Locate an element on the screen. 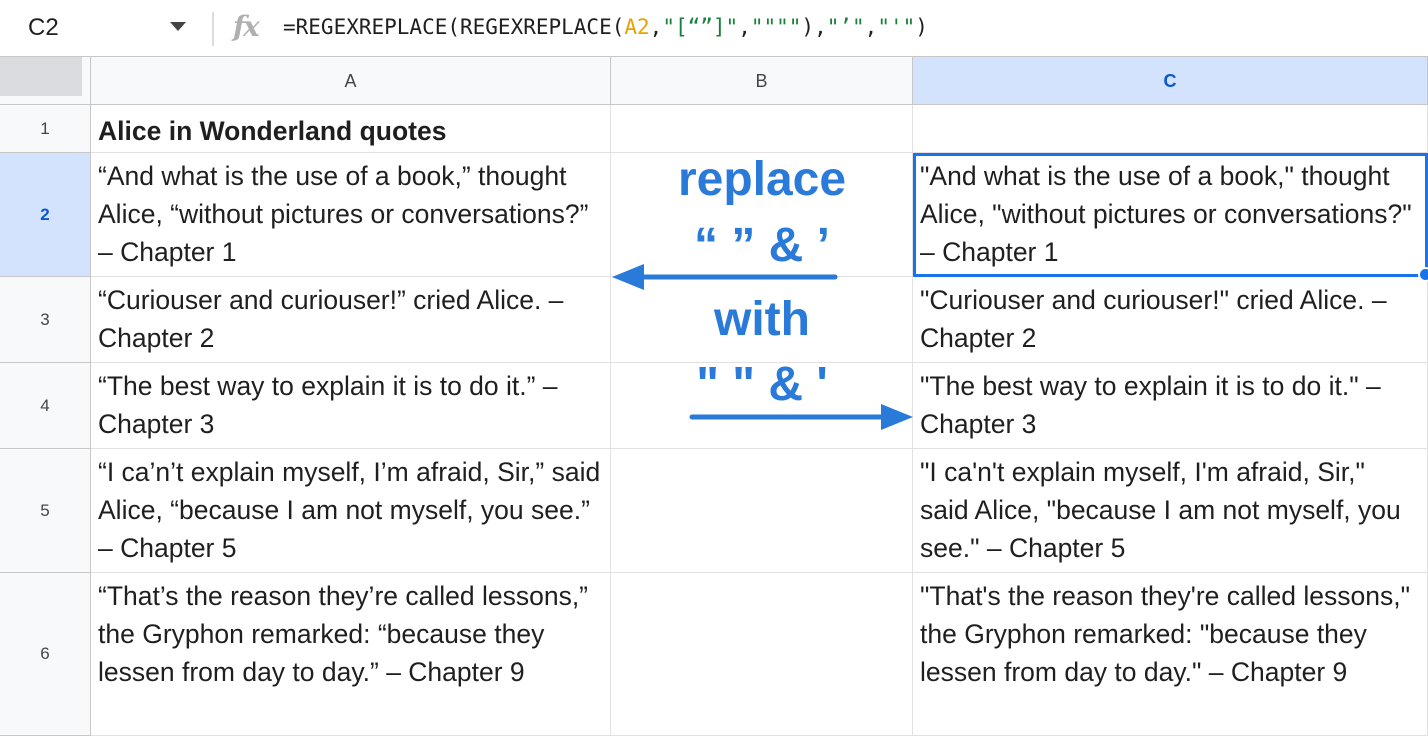  arrow-left-icon is located at coordinates (725, 277).